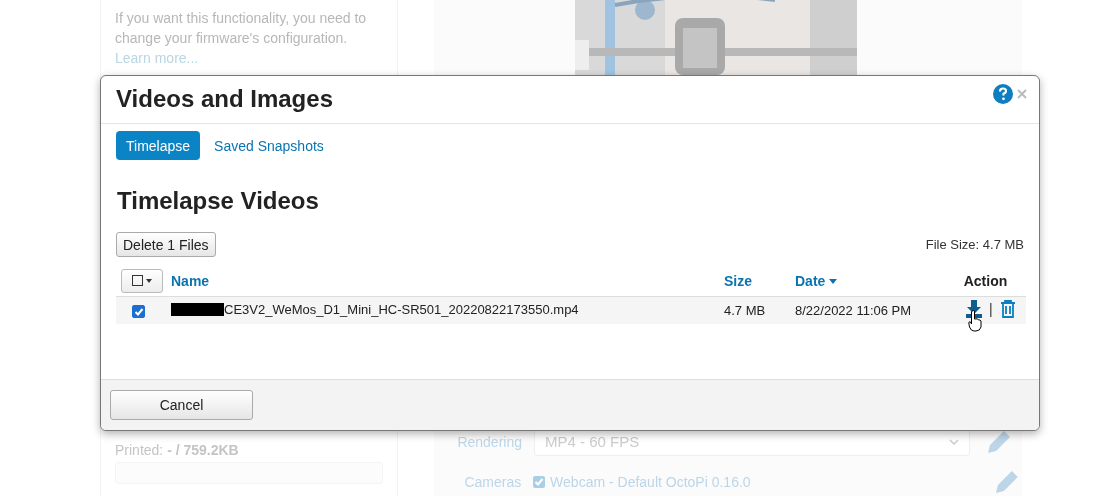 This screenshot has width=1106, height=496. What do you see at coordinates (241, 28) in the screenshot?
I see `notice-text: If you want this functionality, you need to change your firmware's configuration.` at bounding box center [241, 28].